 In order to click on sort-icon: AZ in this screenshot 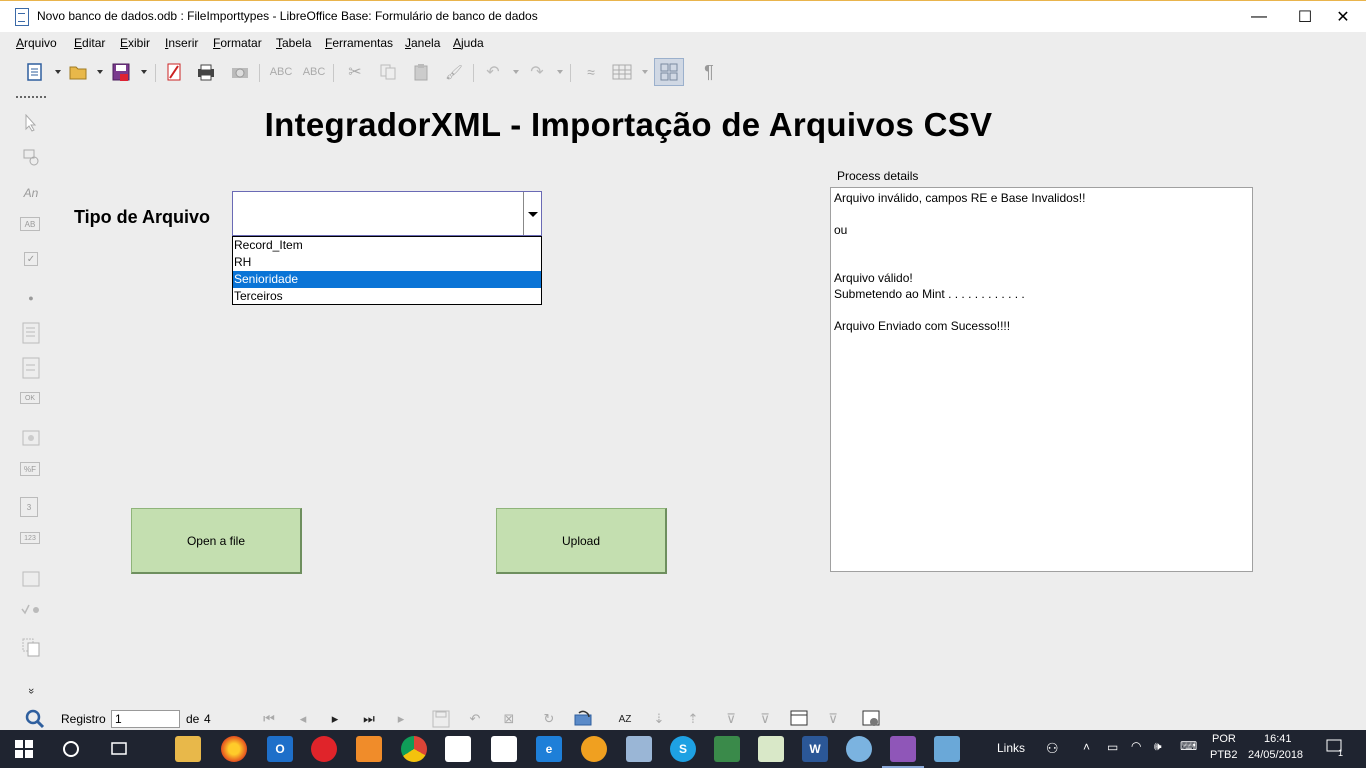, I will do `click(625, 719)`.